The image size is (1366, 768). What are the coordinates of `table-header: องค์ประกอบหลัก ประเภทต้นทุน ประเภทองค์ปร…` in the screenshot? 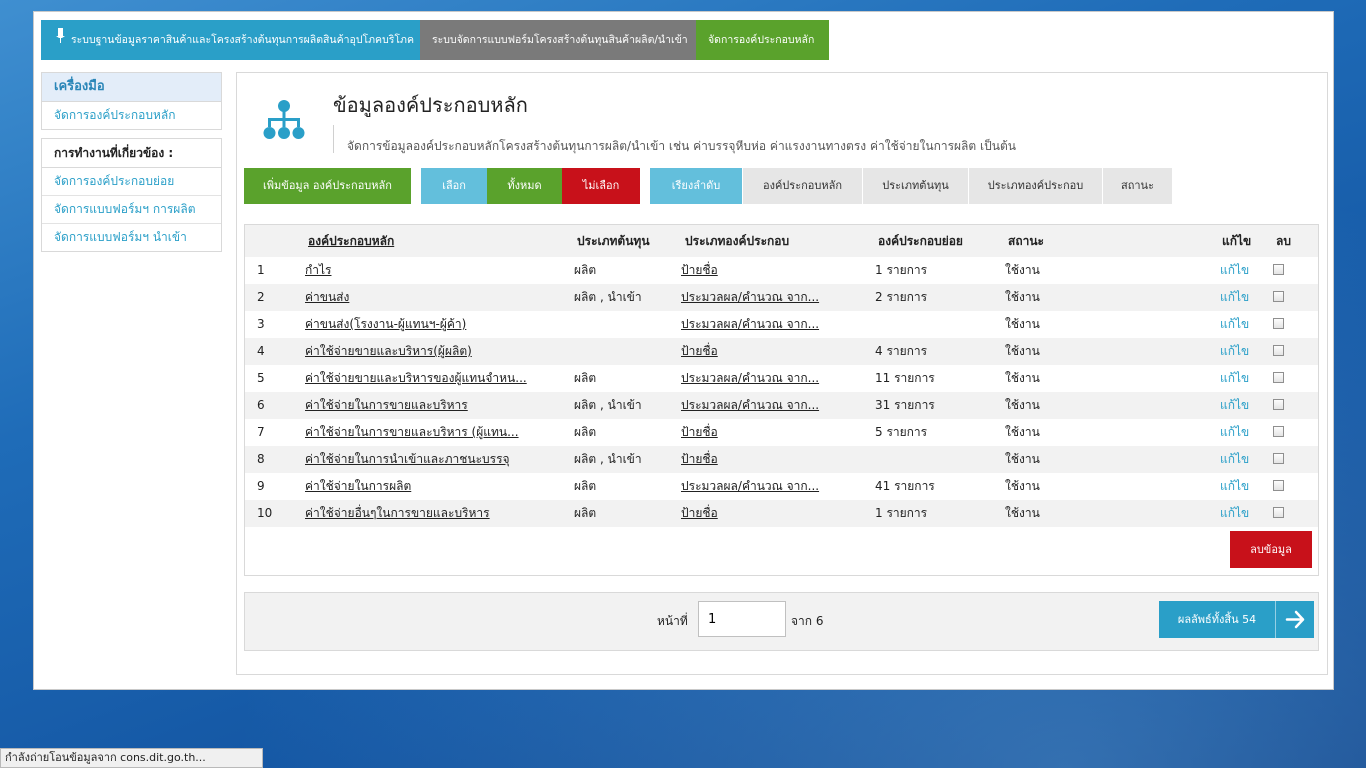 It's located at (781, 241).